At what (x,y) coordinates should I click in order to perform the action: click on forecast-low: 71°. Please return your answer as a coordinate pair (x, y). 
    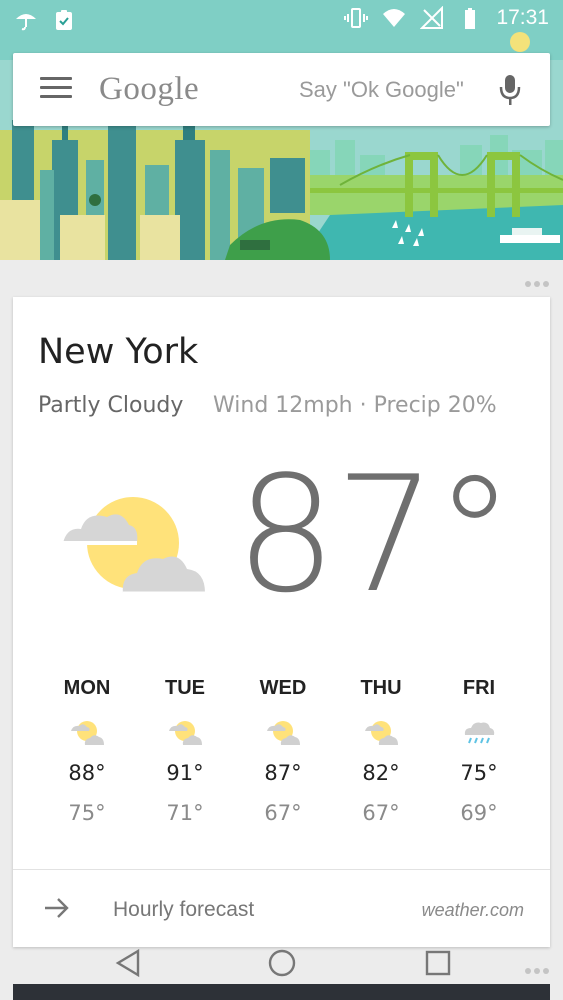
    Looking at the image, I should click on (185, 813).